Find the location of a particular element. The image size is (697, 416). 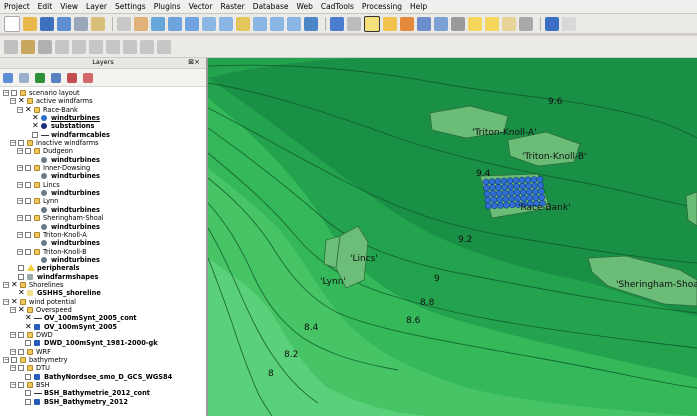

menu-edit: Edit is located at coordinates (45, 6).